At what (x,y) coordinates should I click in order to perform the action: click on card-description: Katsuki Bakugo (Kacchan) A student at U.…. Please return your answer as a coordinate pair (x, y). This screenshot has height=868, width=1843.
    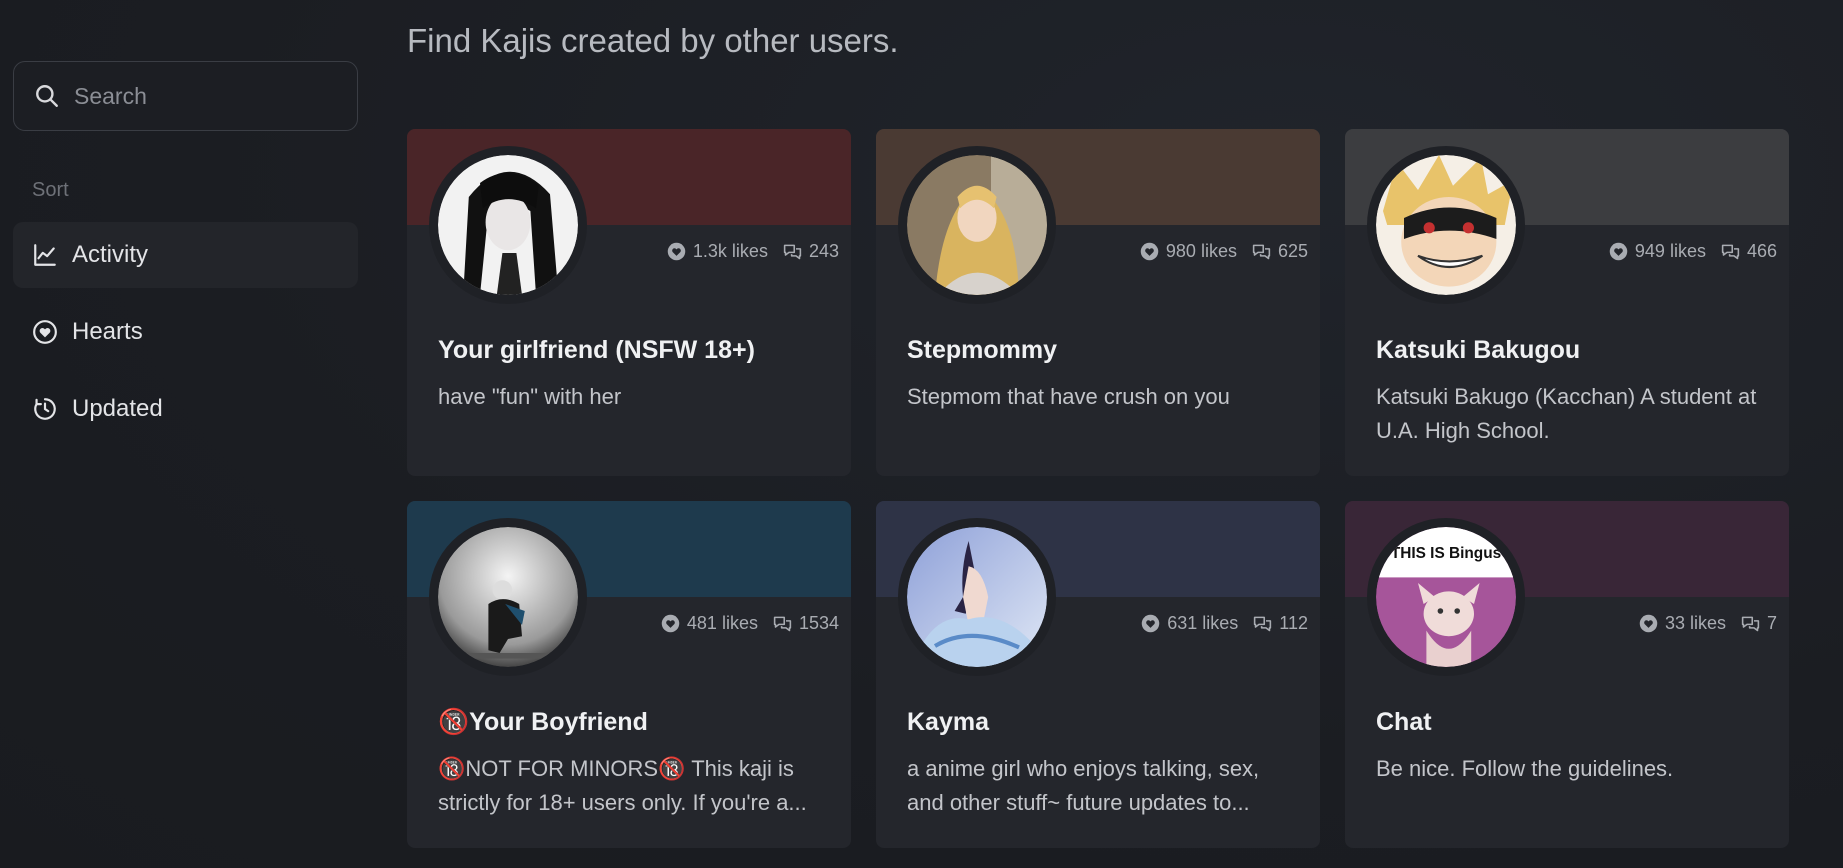
    Looking at the image, I should click on (1566, 413).